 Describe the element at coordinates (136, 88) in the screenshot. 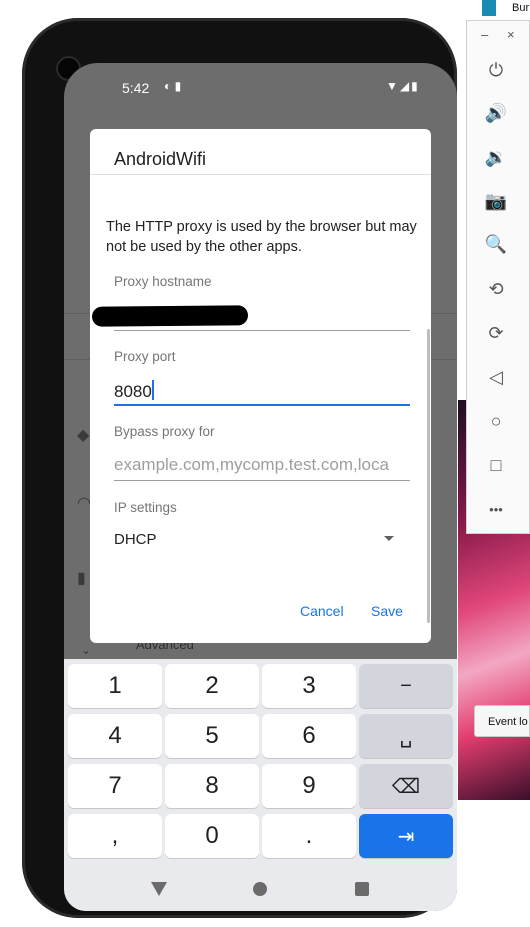

I see `status-time: 5:42` at that location.